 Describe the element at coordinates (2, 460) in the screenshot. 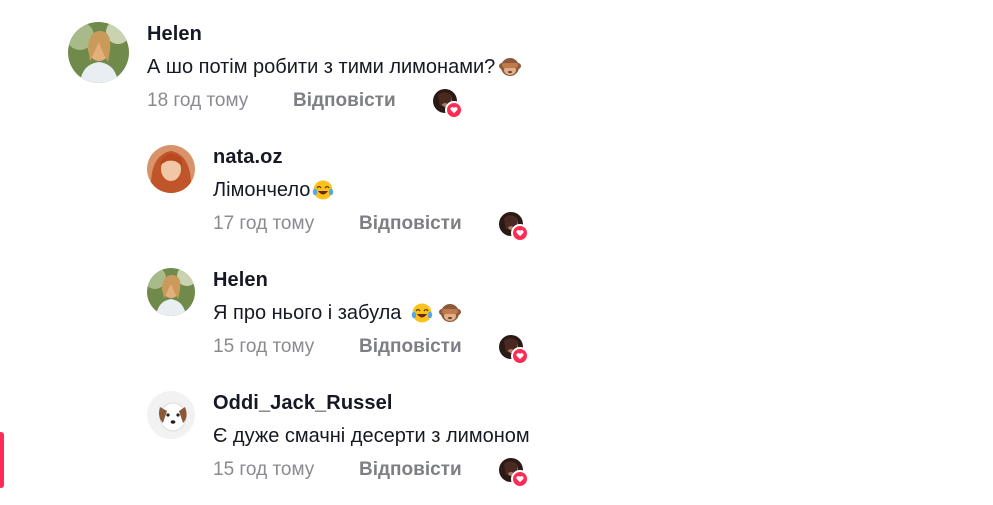

I see `side-panel-tab` at that location.